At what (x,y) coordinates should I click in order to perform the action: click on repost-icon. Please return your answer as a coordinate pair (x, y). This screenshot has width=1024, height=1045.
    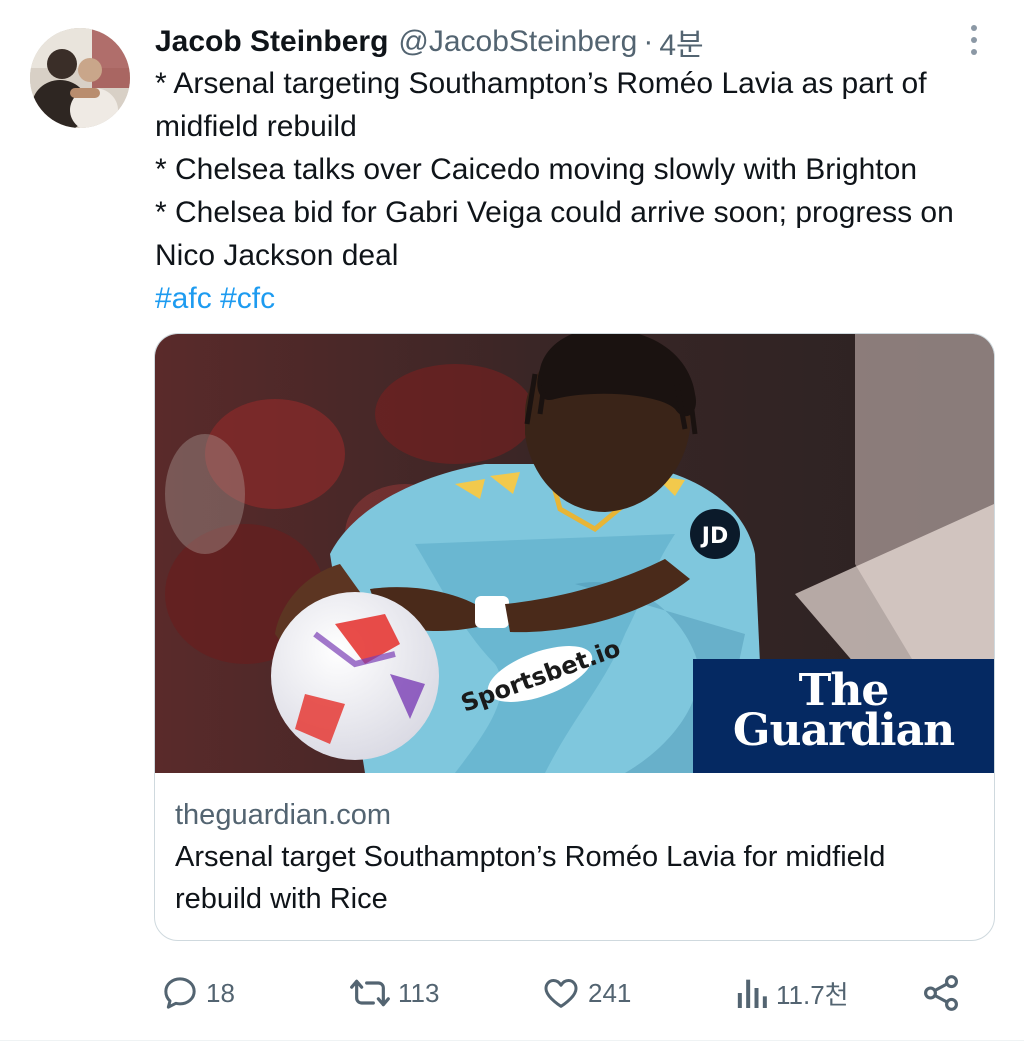
    Looking at the image, I should click on (370, 993).